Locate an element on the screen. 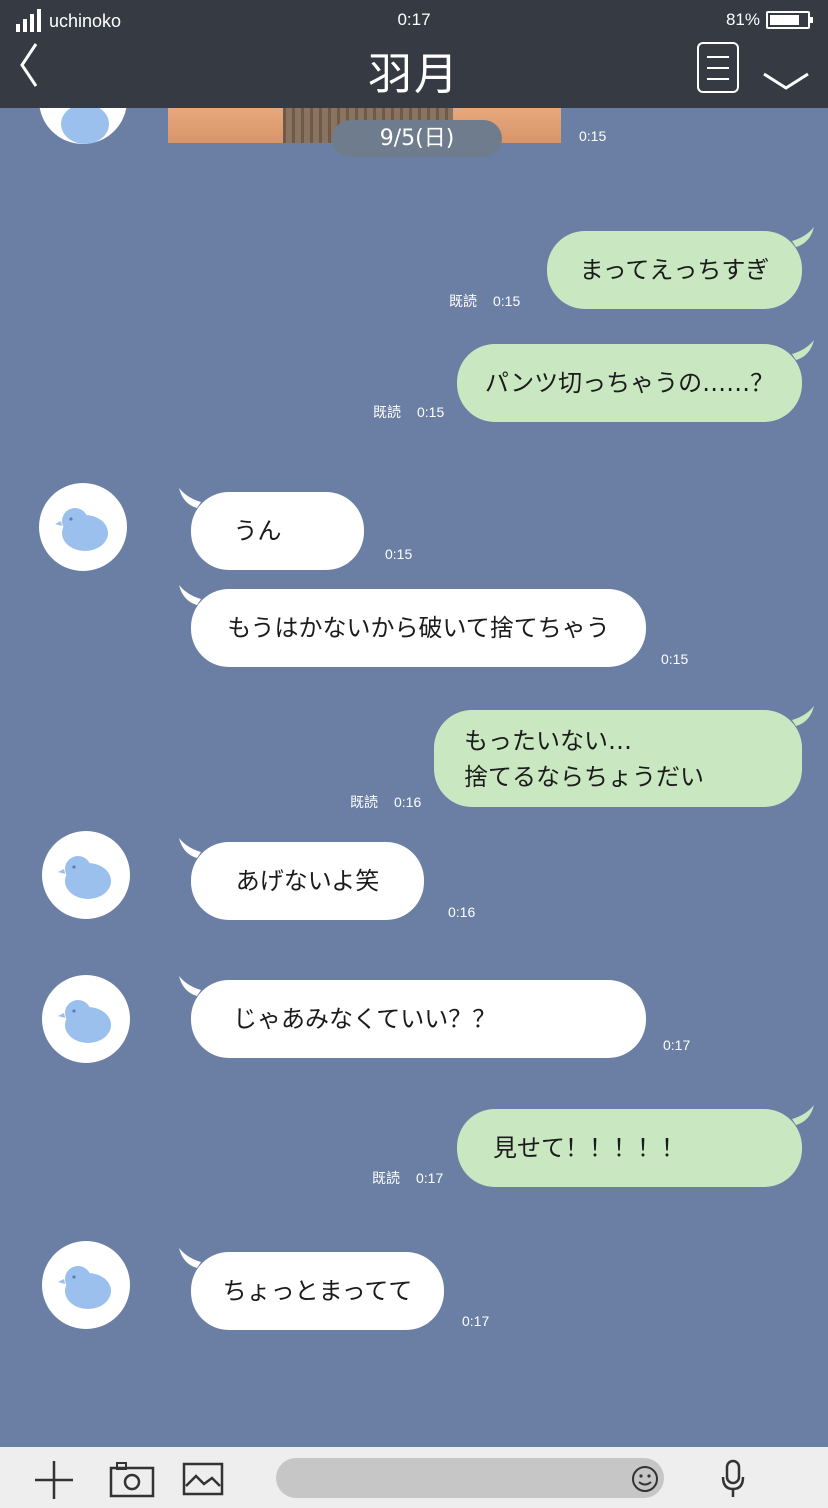  message-text: 見せて！！！！！ is located at coordinates (589, 1148).